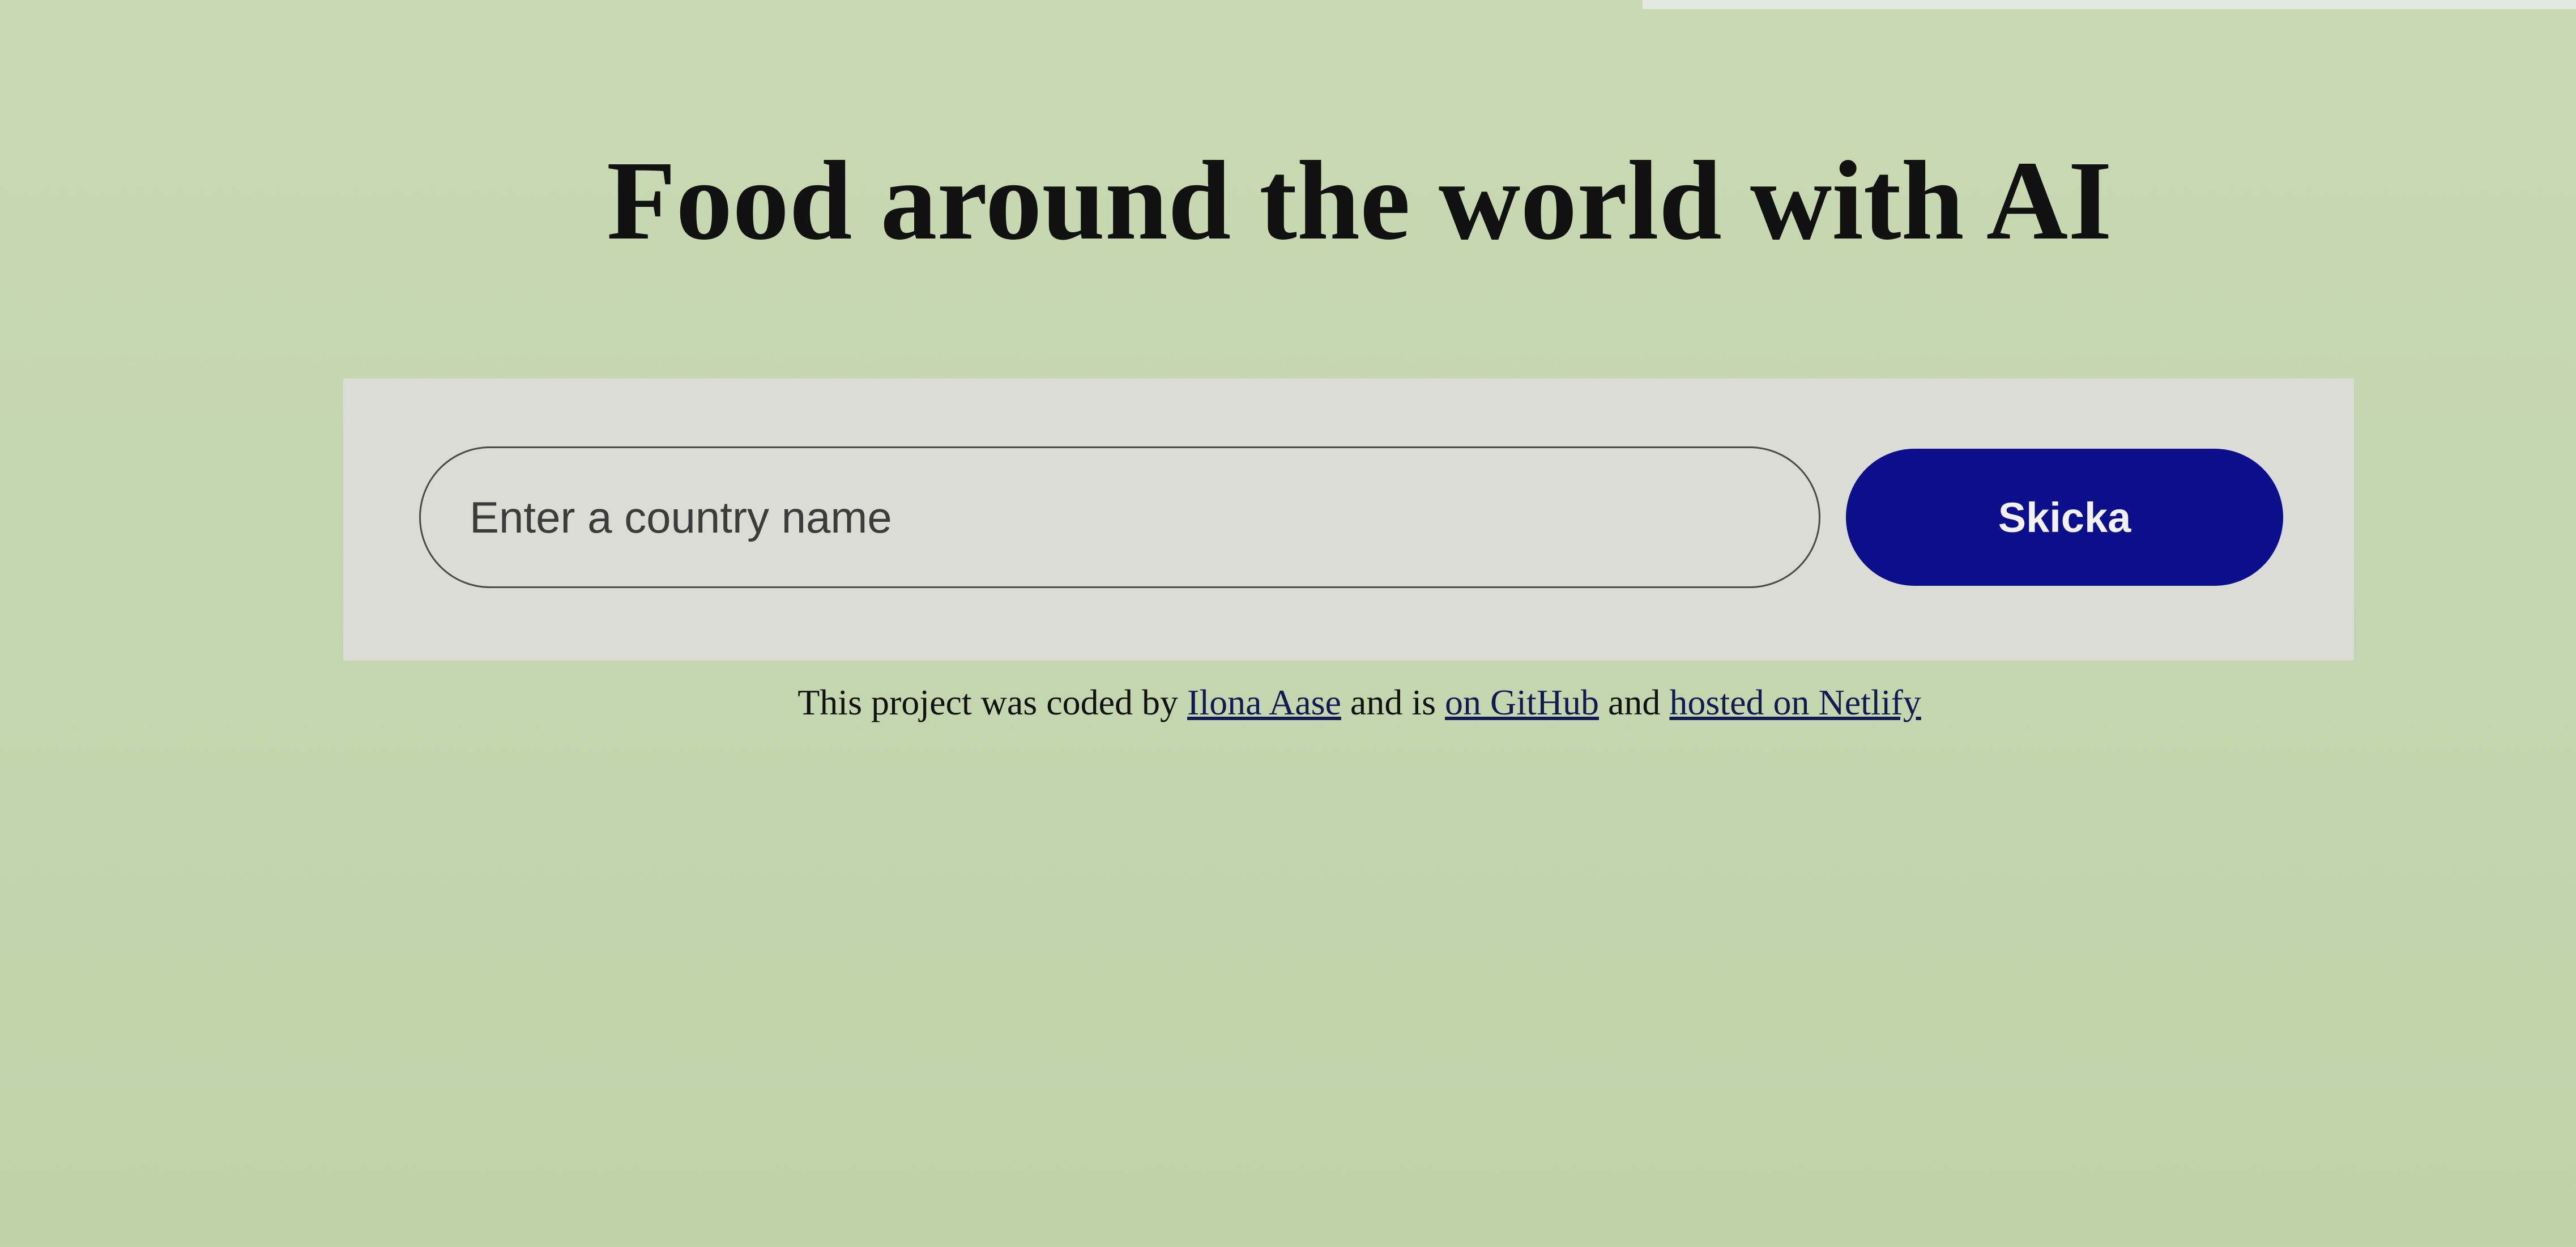 The image size is (2576, 1247). Describe the element at coordinates (988, 702) in the screenshot. I see `footer-prefix: This project was coded by` at that location.